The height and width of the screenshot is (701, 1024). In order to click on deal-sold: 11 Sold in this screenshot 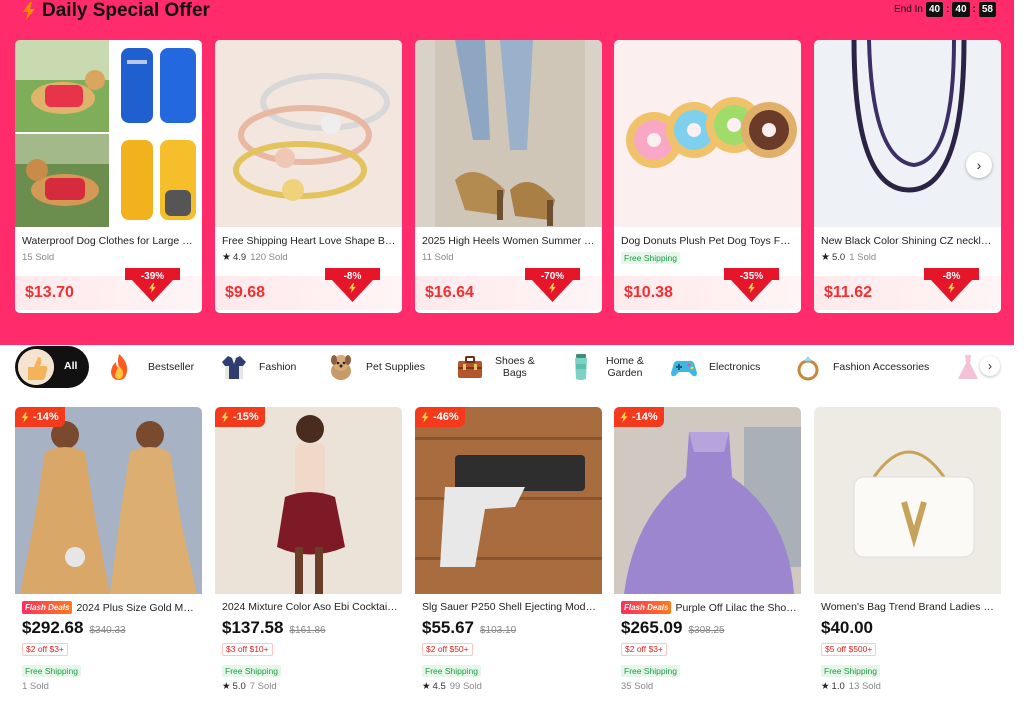, I will do `click(438, 257)`.